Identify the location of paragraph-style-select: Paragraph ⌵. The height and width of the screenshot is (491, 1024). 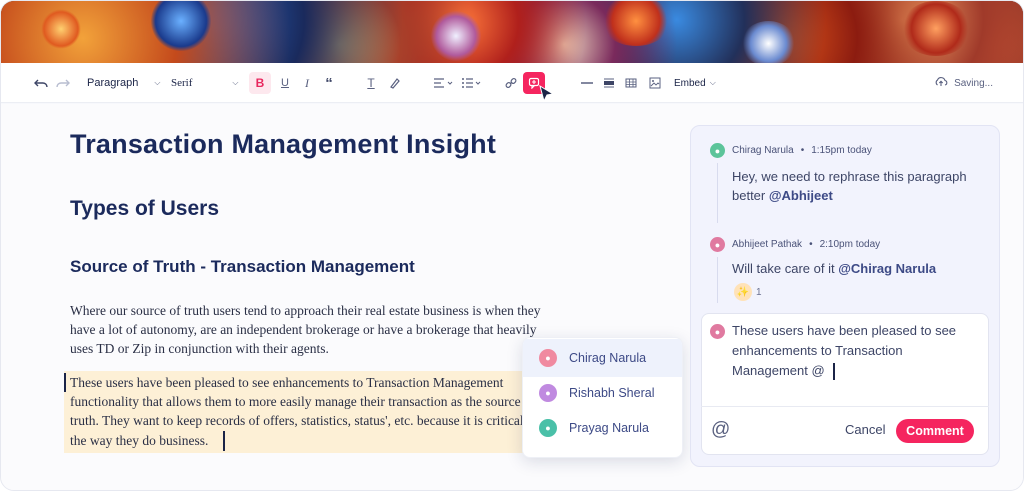
(123, 83).